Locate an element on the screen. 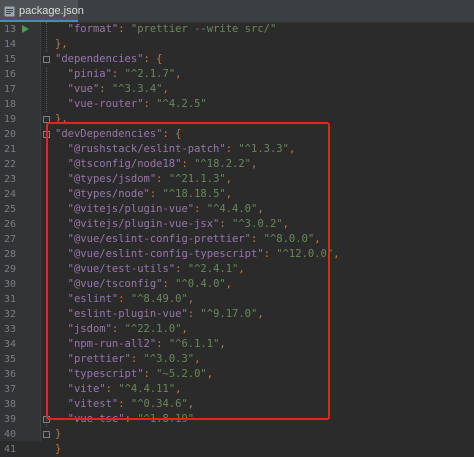 This screenshot has width=474, height=457. line-number: 31 is located at coordinates (9, 299).